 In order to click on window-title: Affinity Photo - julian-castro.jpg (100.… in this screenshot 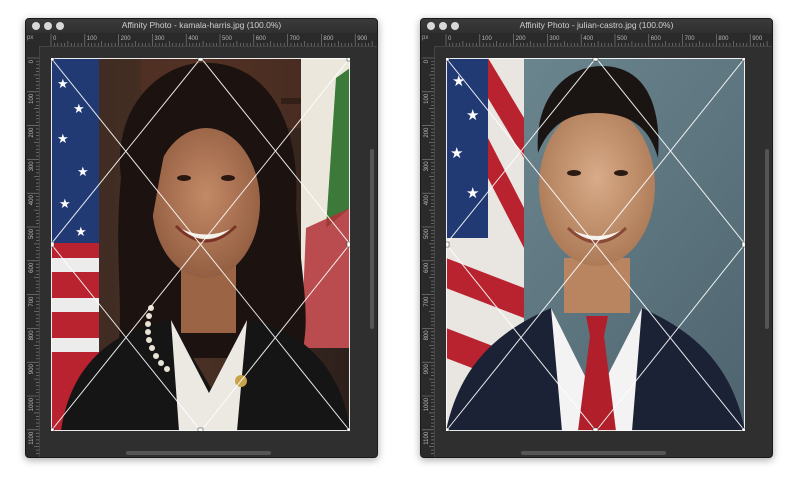, I will do `click(596, 25)`.